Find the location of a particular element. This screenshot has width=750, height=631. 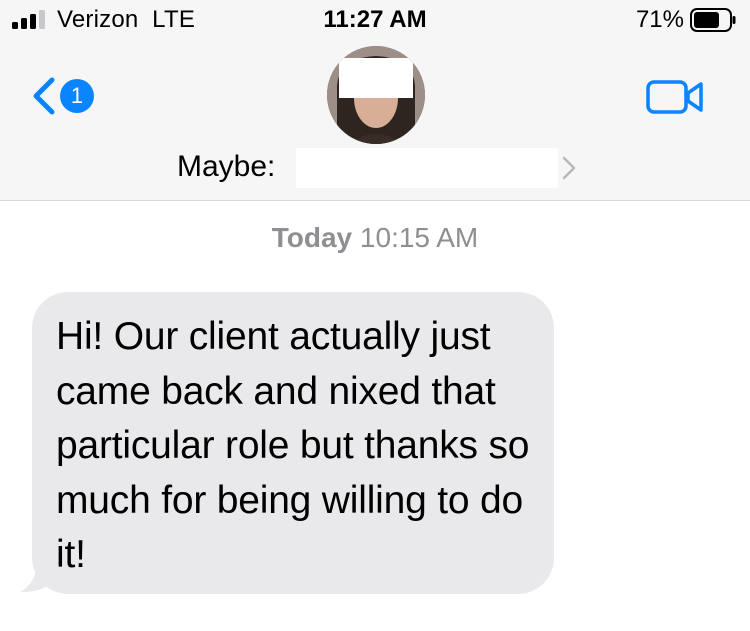

battery-percentage: 71% is located at coordinates (659, 19).